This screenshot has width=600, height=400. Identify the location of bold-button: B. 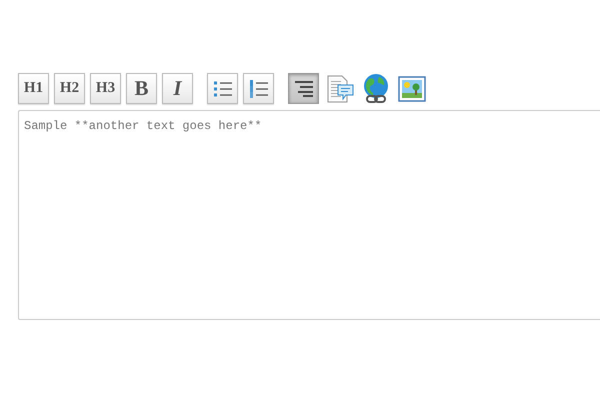
(141, 88).